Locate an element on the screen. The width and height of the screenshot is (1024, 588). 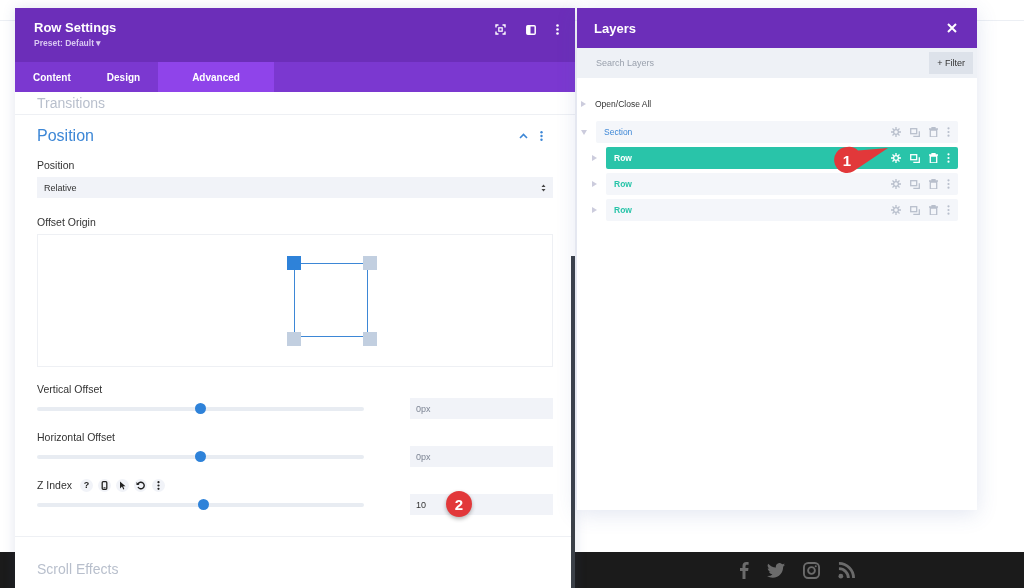
callout-tooltip: 2 is located at coordinates (459, 504).